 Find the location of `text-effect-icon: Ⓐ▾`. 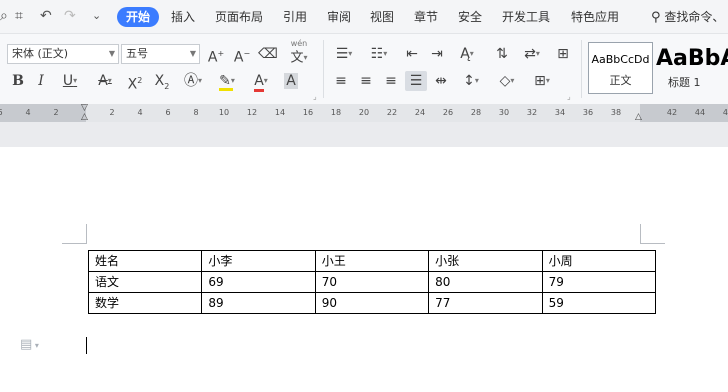

text-effect-icon: Ⓐ▾ is located at coordinates (193, 81).